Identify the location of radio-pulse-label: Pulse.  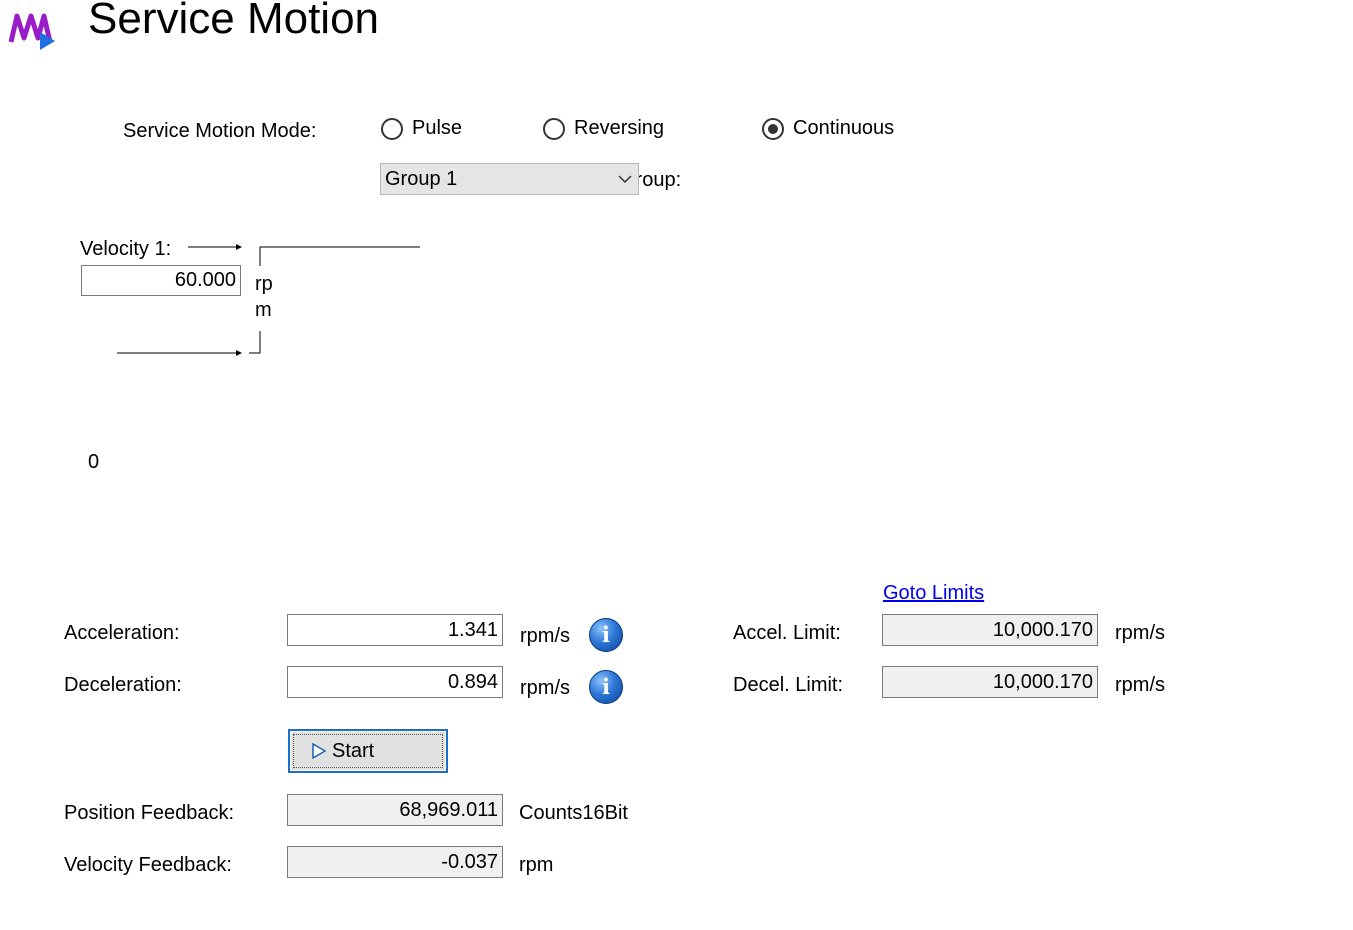
(437, 128).